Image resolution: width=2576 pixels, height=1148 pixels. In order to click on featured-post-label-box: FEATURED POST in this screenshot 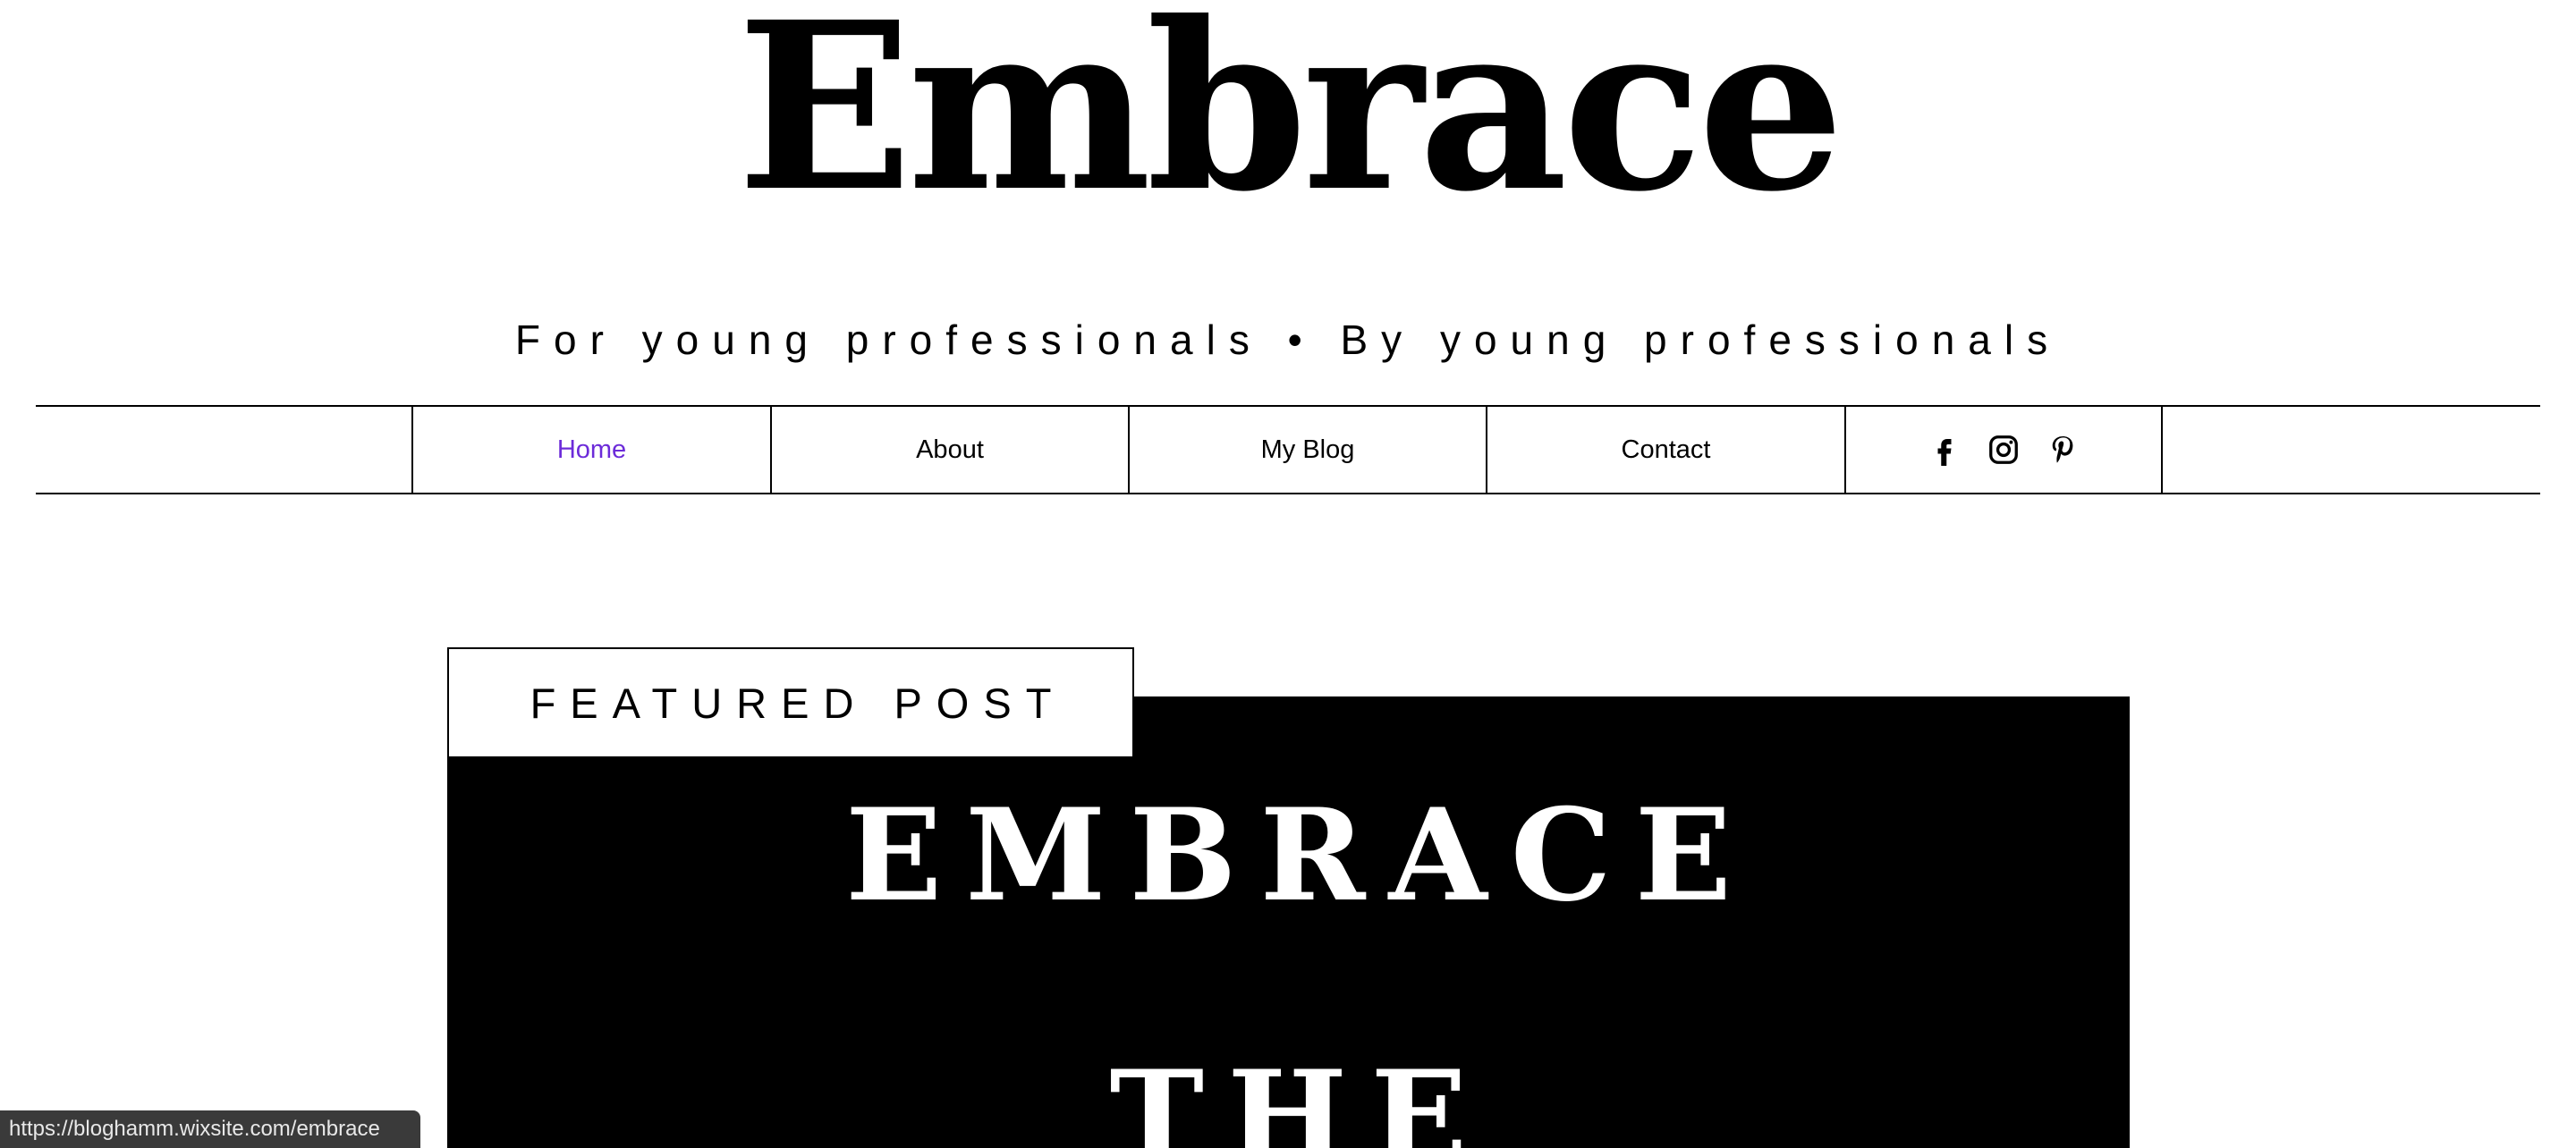, I will do `click(790, 702)`.